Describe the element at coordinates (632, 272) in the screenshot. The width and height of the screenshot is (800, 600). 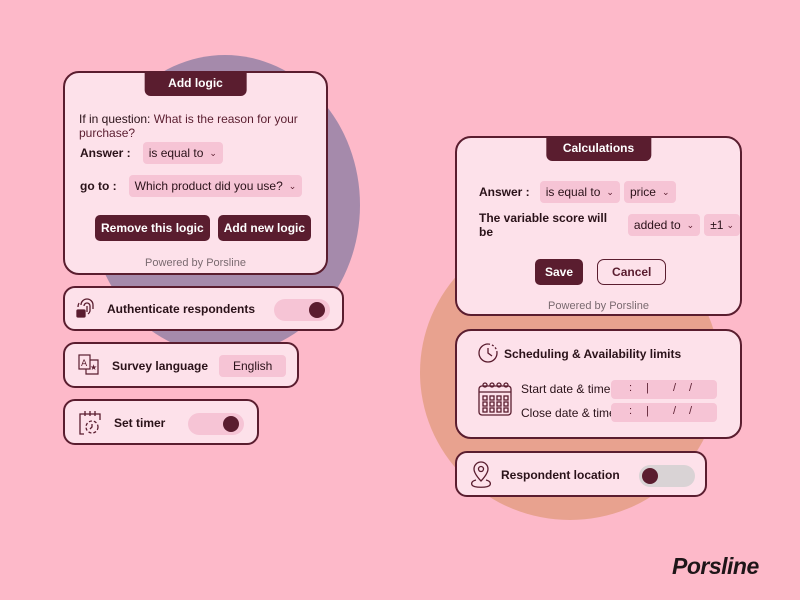
I see `cancel-button: Cancel` at that location.